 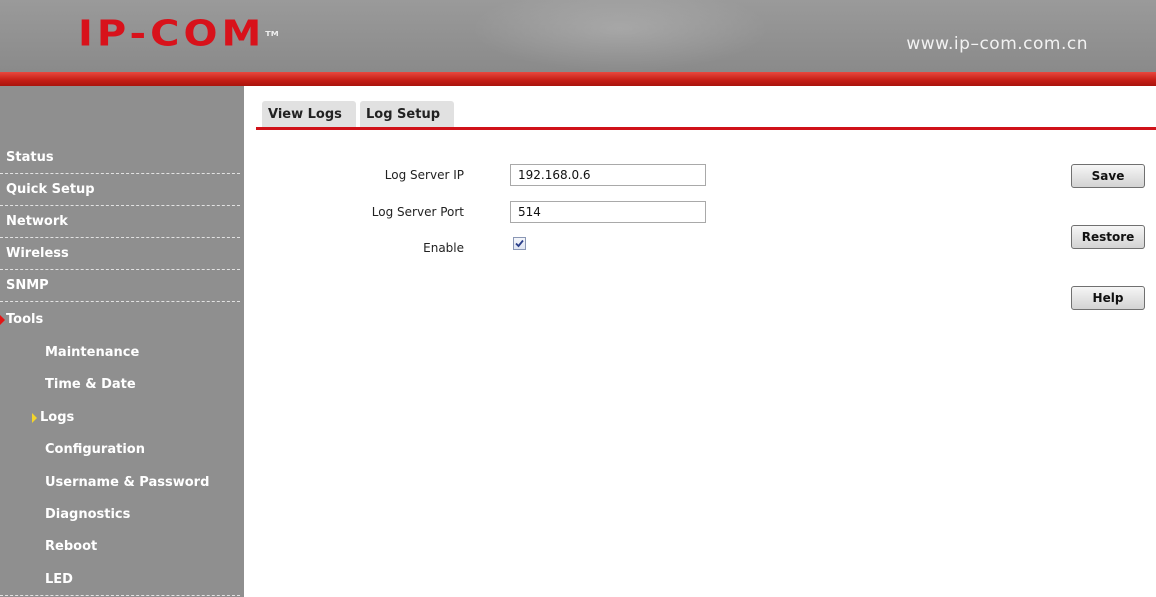 What do you see at coordinates (1108, 176) in the screenshot?
I see `save-button: Save` at bounding box center [1108, 176].